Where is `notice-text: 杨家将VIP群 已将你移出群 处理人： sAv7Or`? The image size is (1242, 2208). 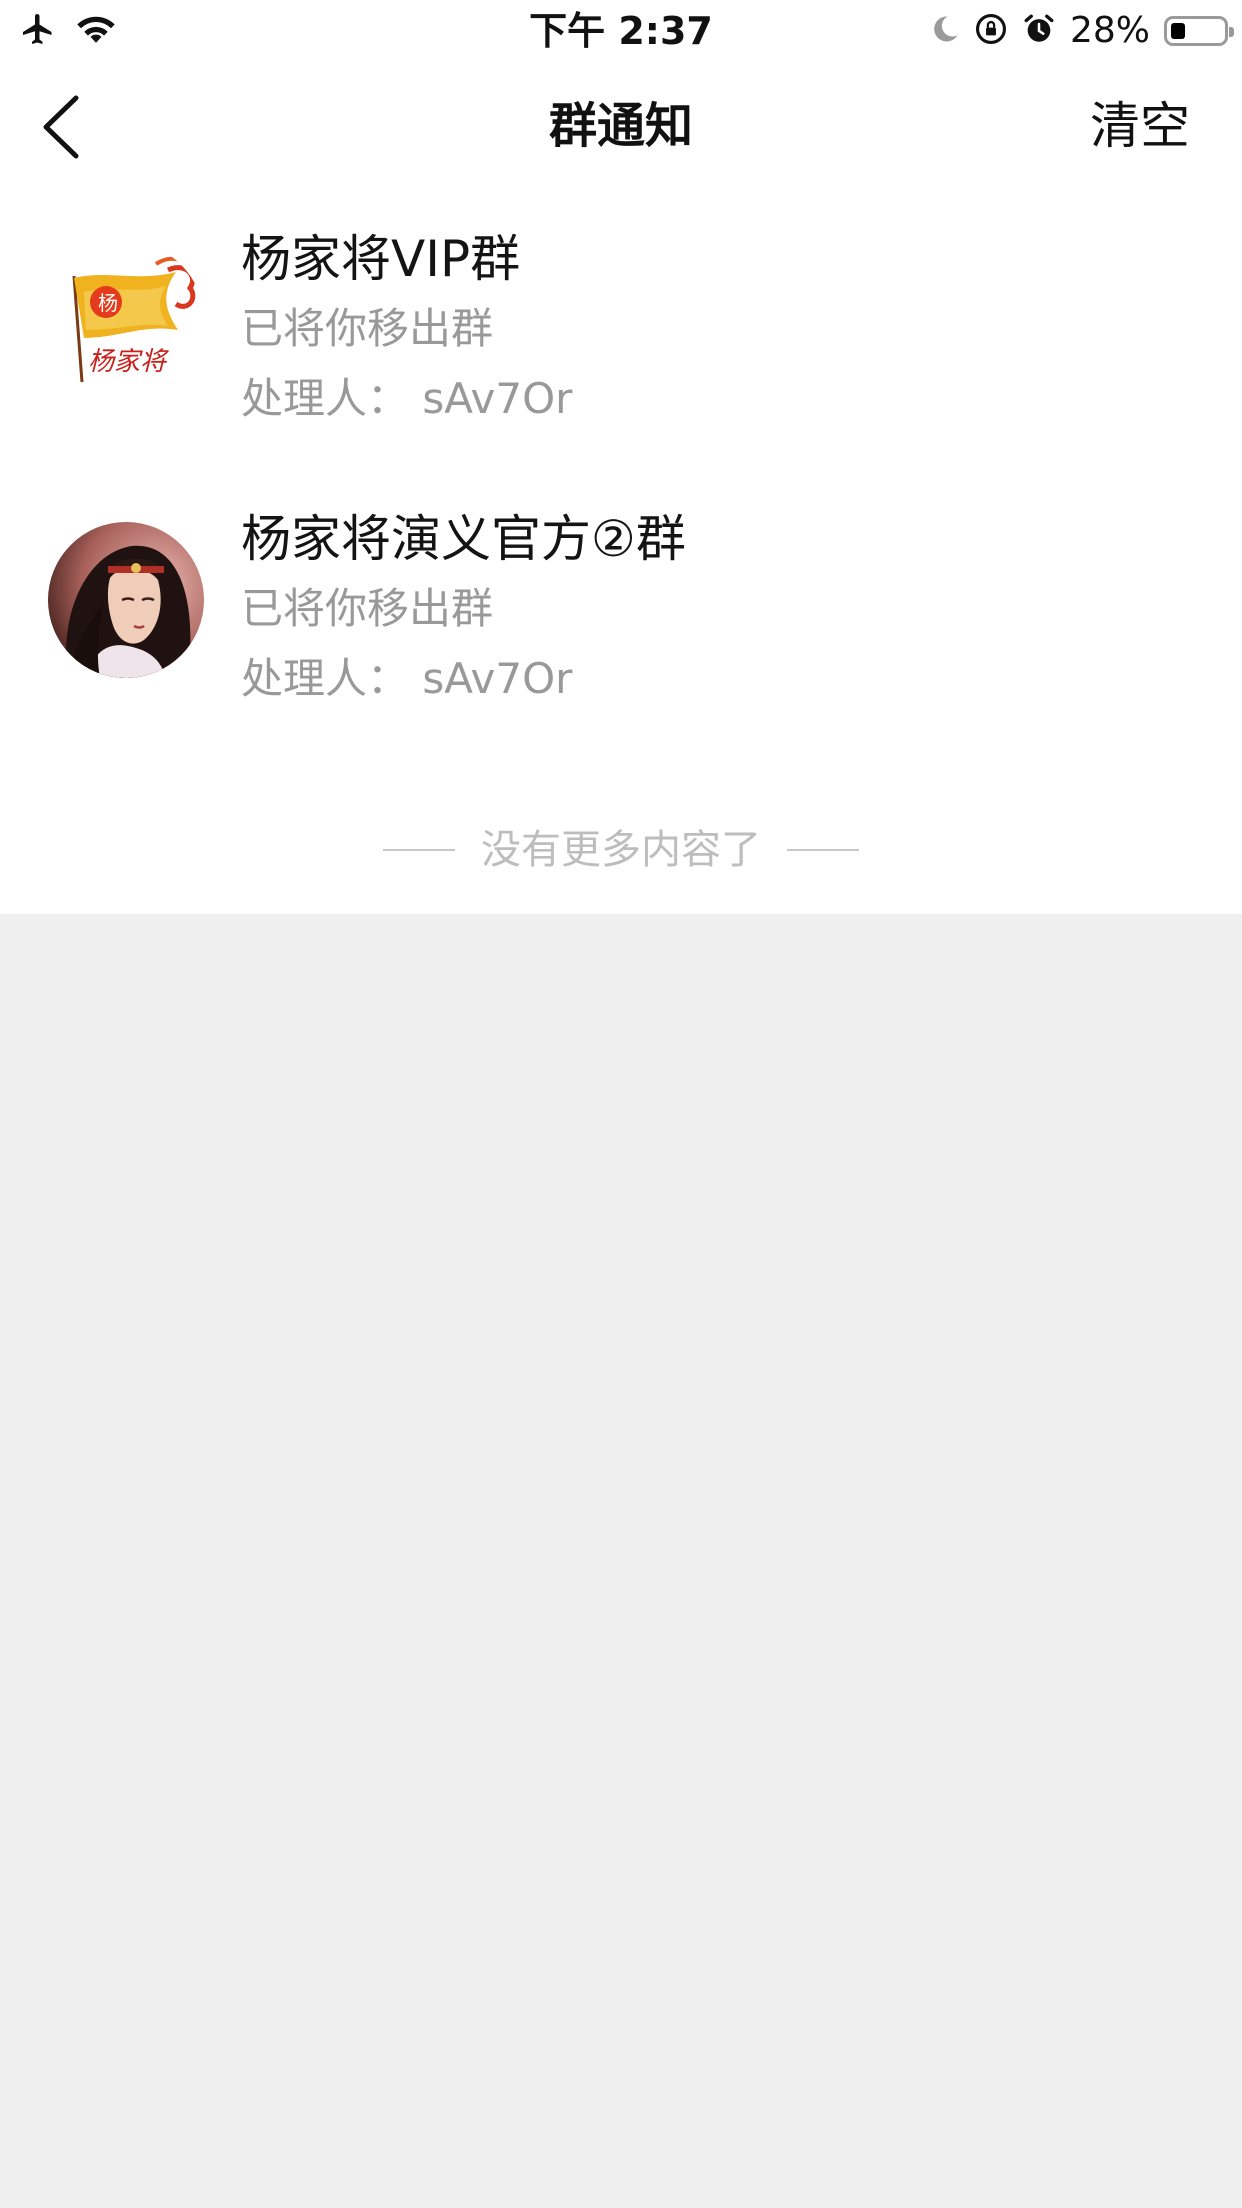 notice-text: 杨家将VIP群 已将你移出群 处理人： sAv7Or is located at coordinates (406, 329).